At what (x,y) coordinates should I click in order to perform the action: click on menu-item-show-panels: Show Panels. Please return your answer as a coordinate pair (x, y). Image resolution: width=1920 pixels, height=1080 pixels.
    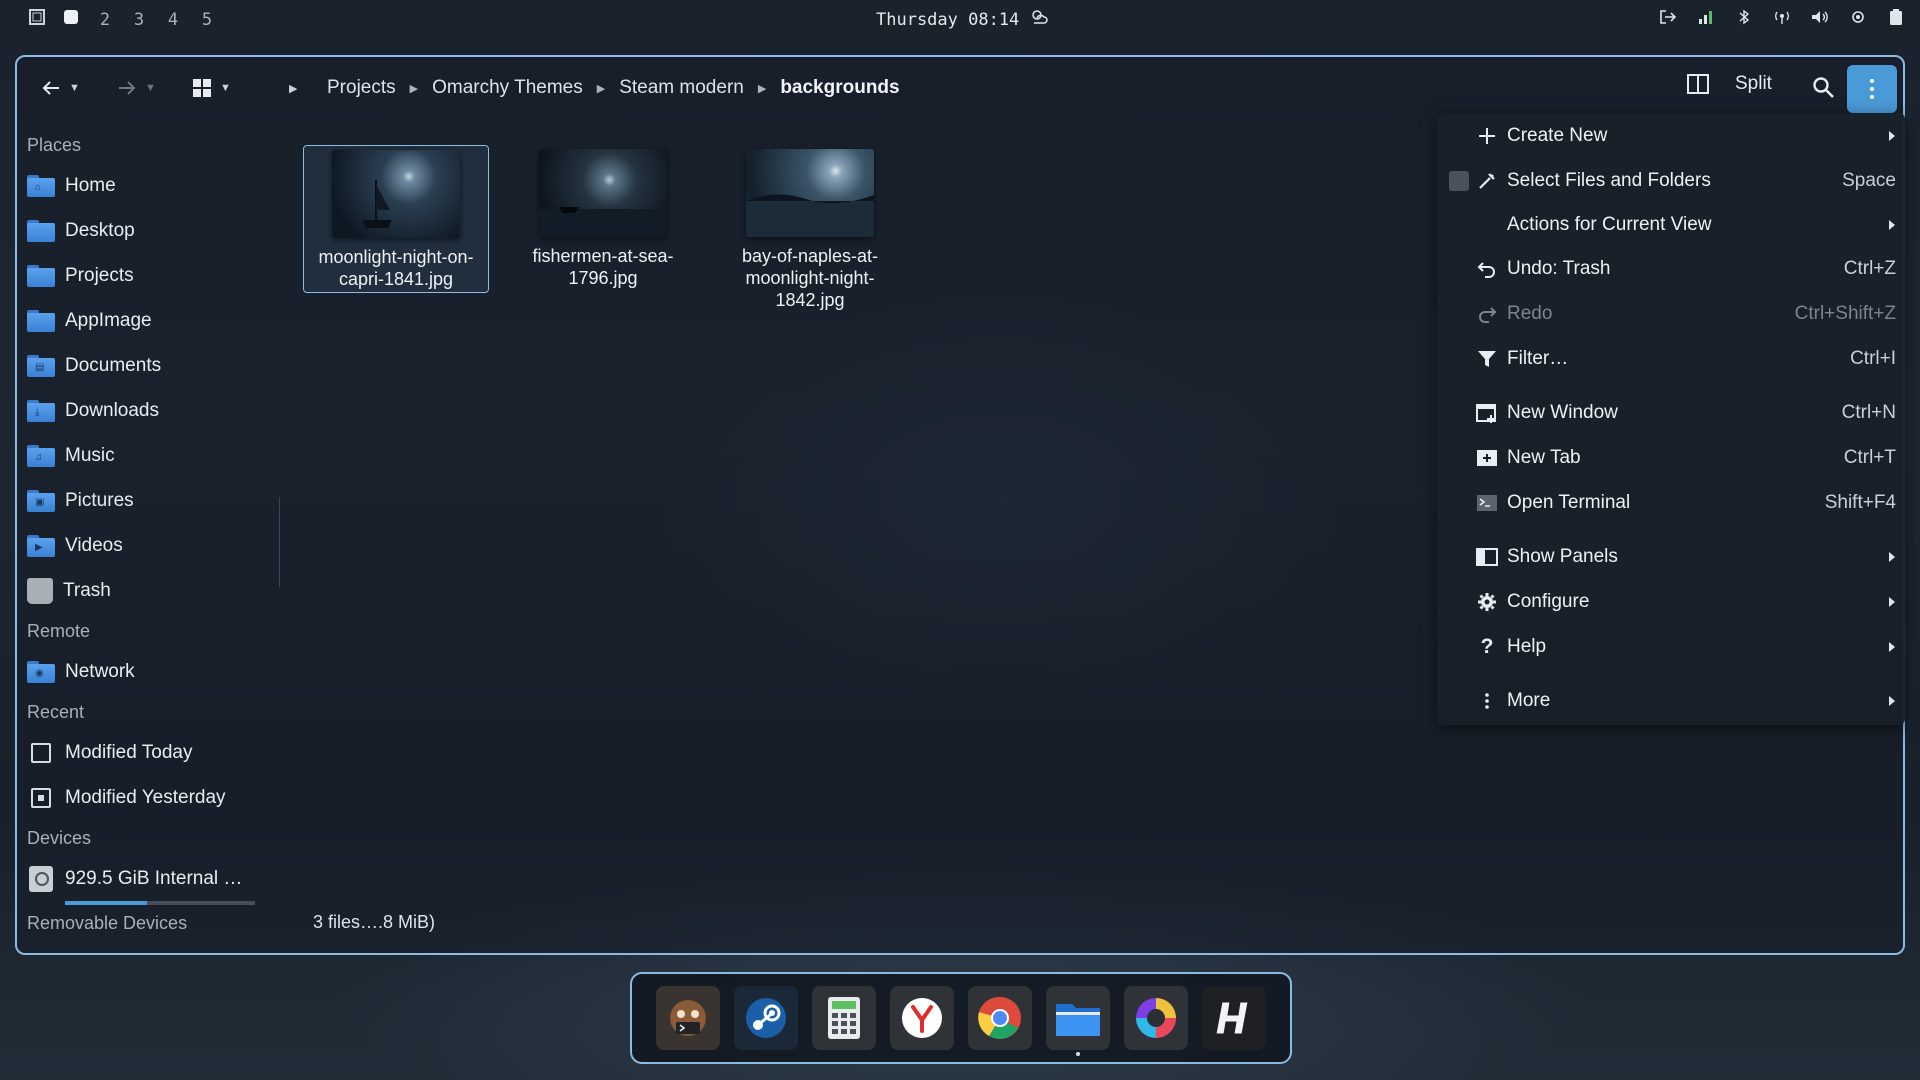
    Looking at the image, I should click on (1671, 557).